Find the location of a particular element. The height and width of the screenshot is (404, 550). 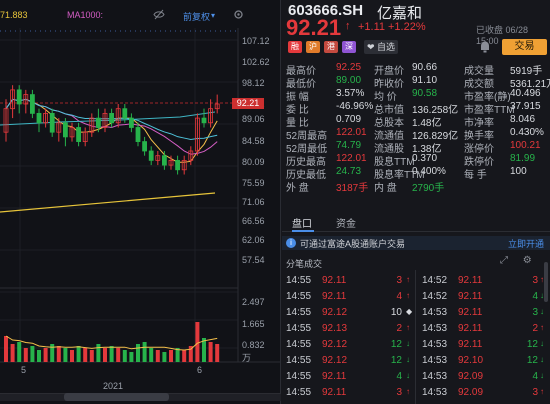

tick-toolbar: ⤢ ⚙ is located at coordinates (516, 260).